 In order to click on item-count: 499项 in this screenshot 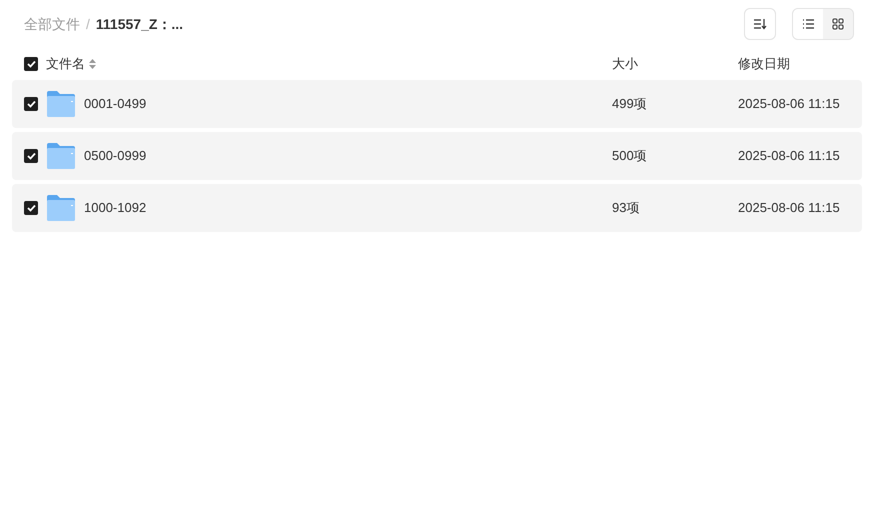, I will do `click(629, 104)`.